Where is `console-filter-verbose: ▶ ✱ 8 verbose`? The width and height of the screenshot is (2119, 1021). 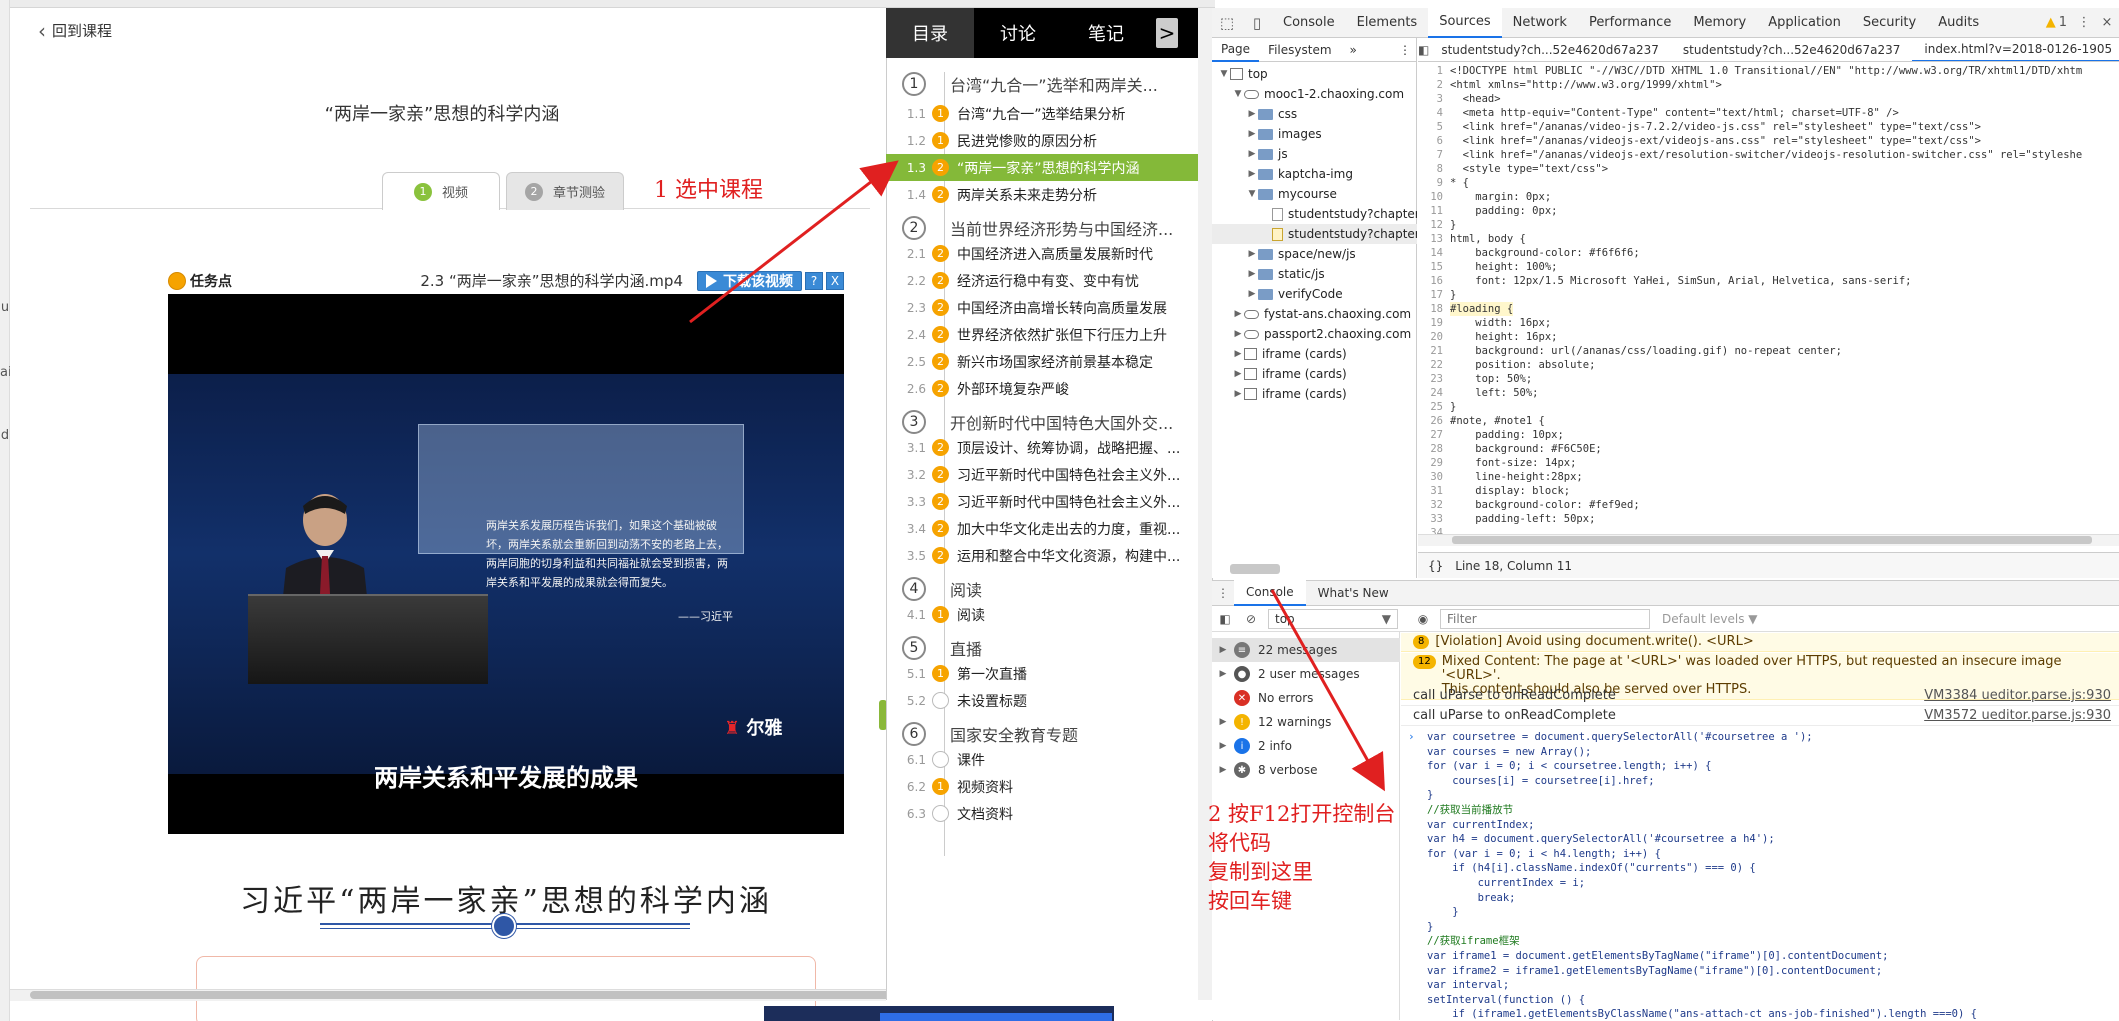 console-filter-verbose: ▶ ✱ 8 verbose is located at coordinates (1306, 770).